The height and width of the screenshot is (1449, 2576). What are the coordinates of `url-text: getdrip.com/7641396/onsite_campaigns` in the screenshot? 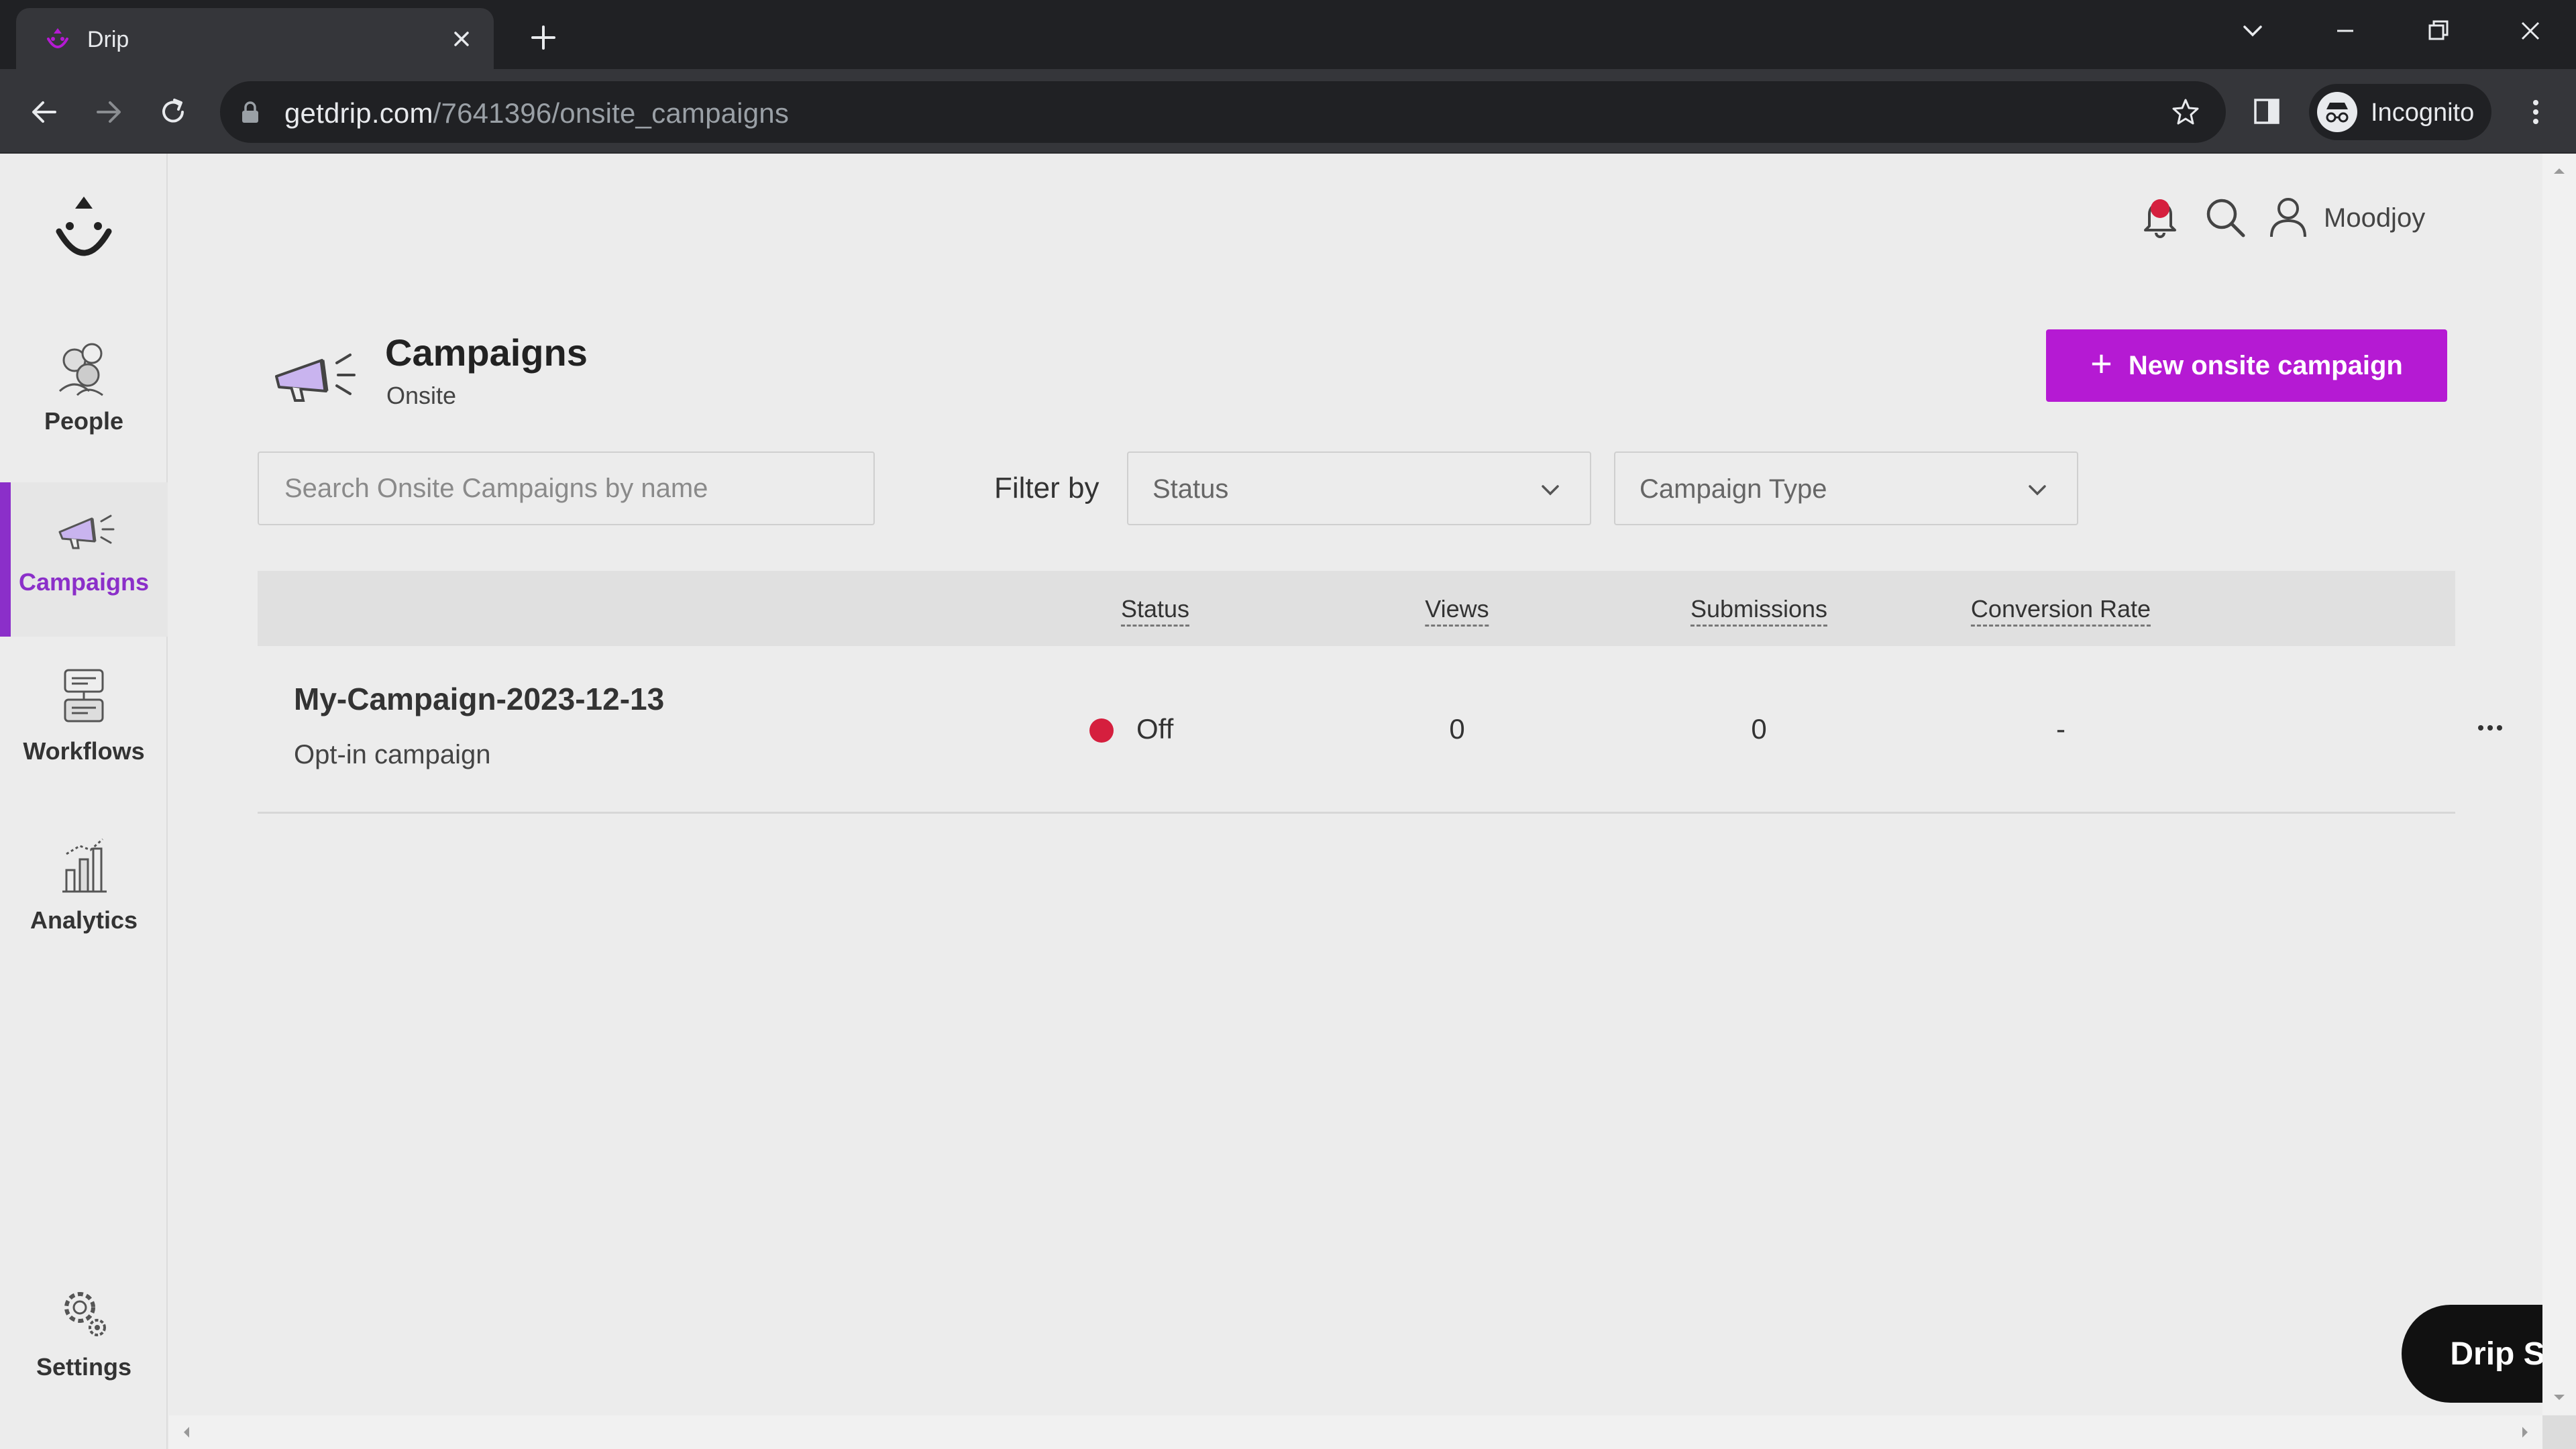 It's located at (536, 113).